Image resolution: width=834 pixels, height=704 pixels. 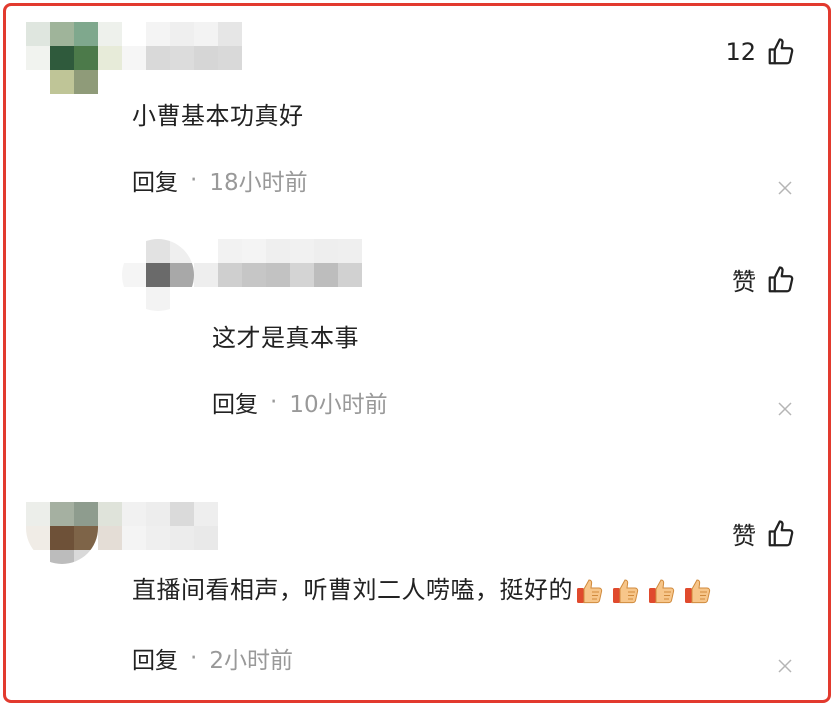 I want to click on comment-text: 小曹基本功真好, so click(x=218, y=116).